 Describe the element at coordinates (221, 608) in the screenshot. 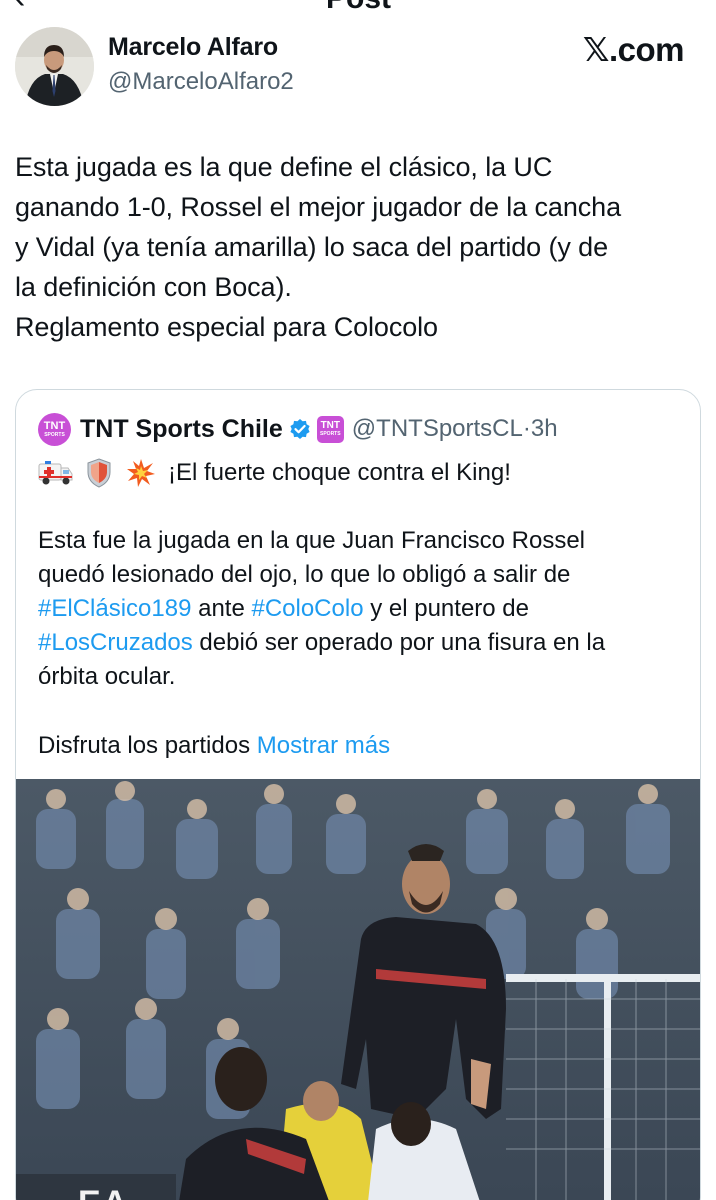

I see `quoted-body-fragment: ante` at that location.